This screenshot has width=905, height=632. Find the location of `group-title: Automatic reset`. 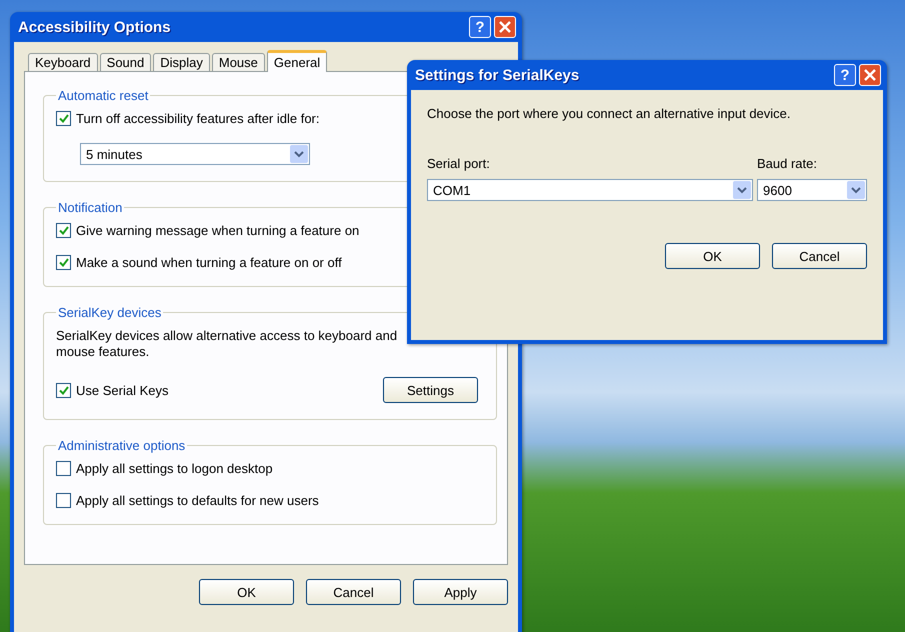

group-title: Automatic reset is located at coordinates (103, 95).